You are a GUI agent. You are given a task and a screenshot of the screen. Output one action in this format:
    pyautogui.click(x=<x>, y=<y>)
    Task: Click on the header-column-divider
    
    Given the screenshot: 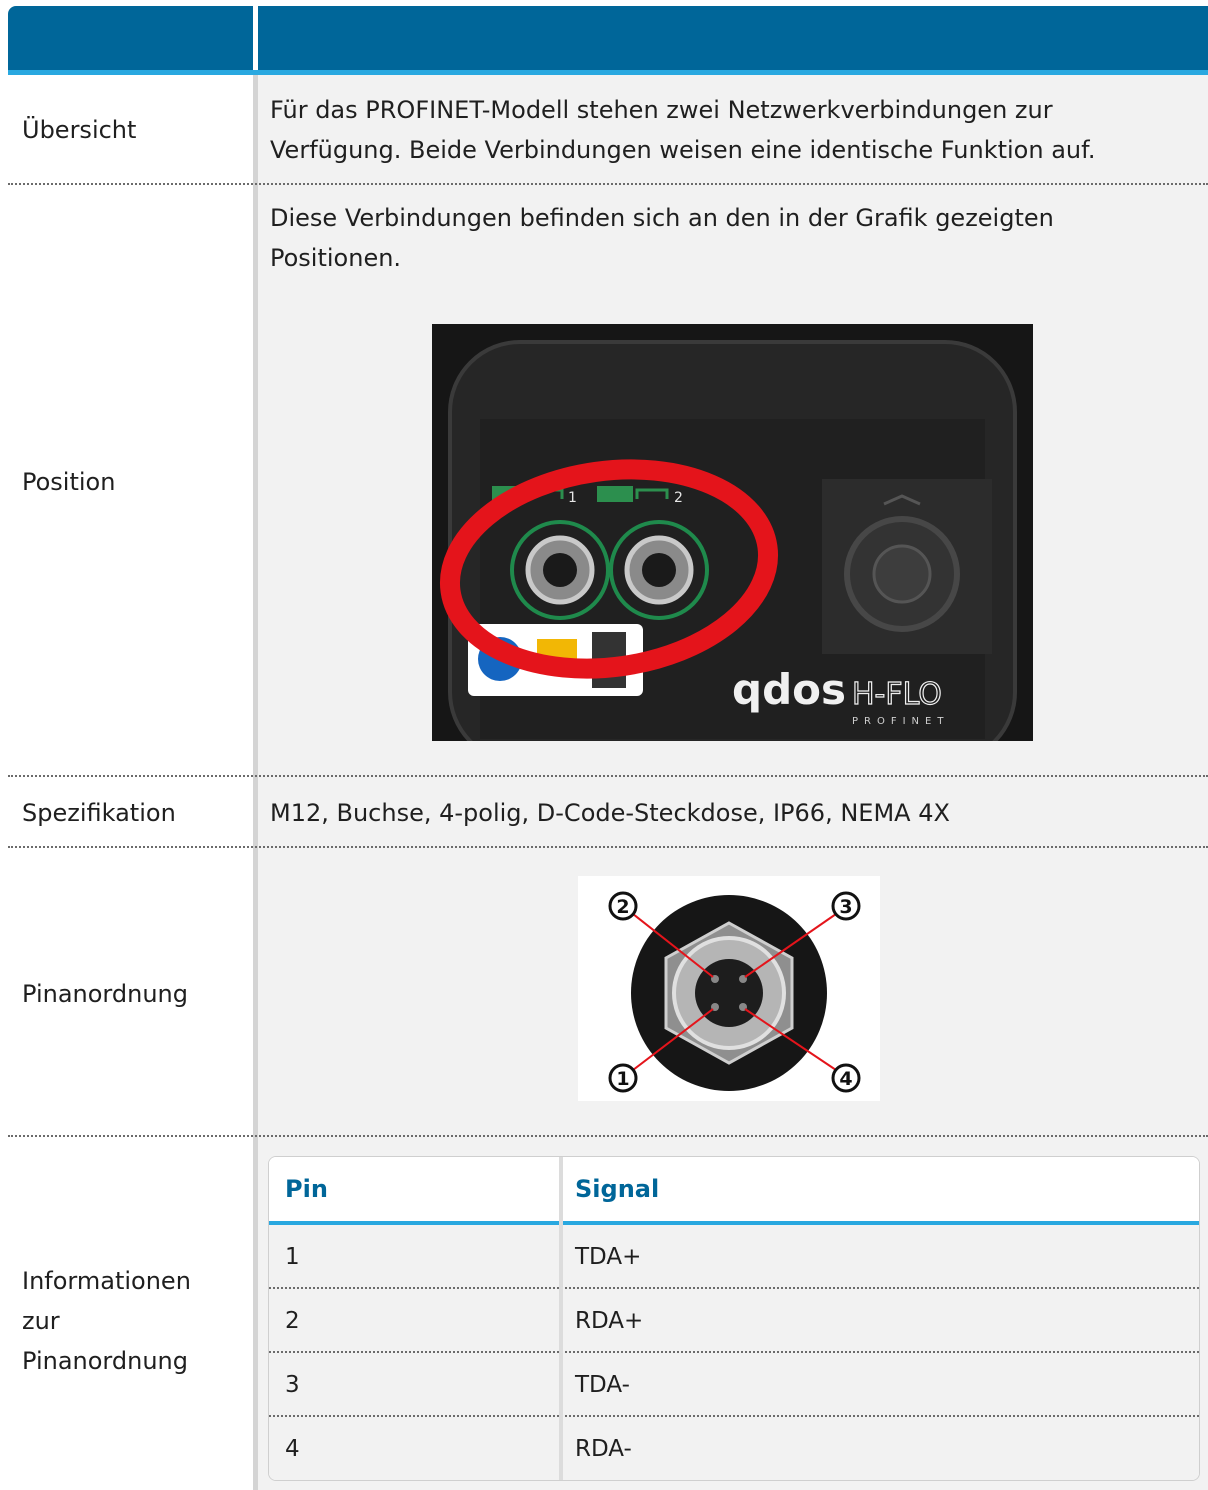 What is the action you would take?
    pyautogui.click(x=255, y=38)
    